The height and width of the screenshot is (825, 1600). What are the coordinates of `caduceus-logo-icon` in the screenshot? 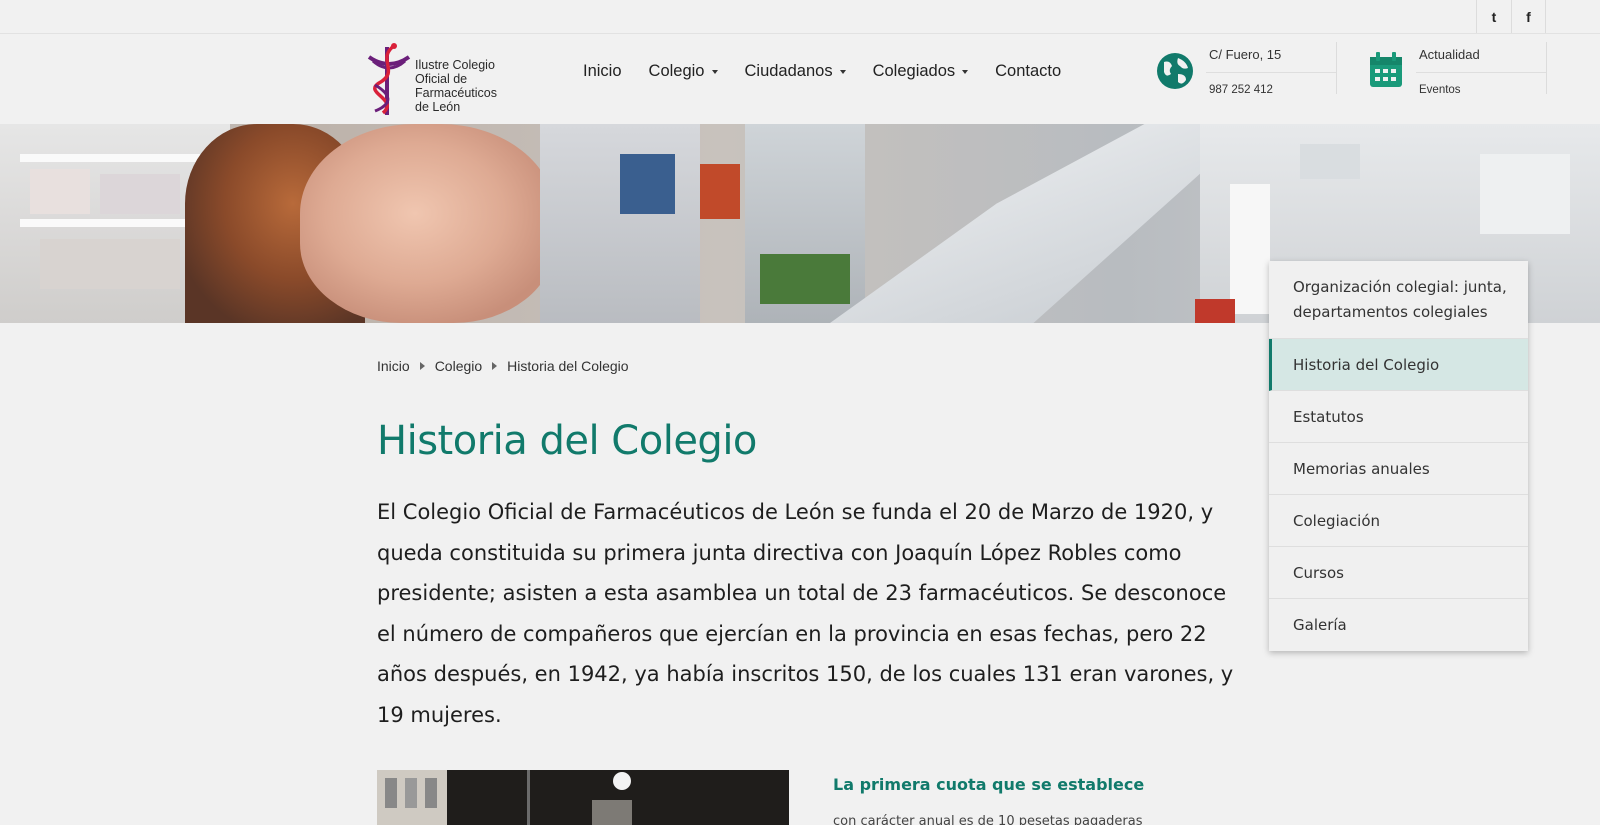 It's located at (389, 79).